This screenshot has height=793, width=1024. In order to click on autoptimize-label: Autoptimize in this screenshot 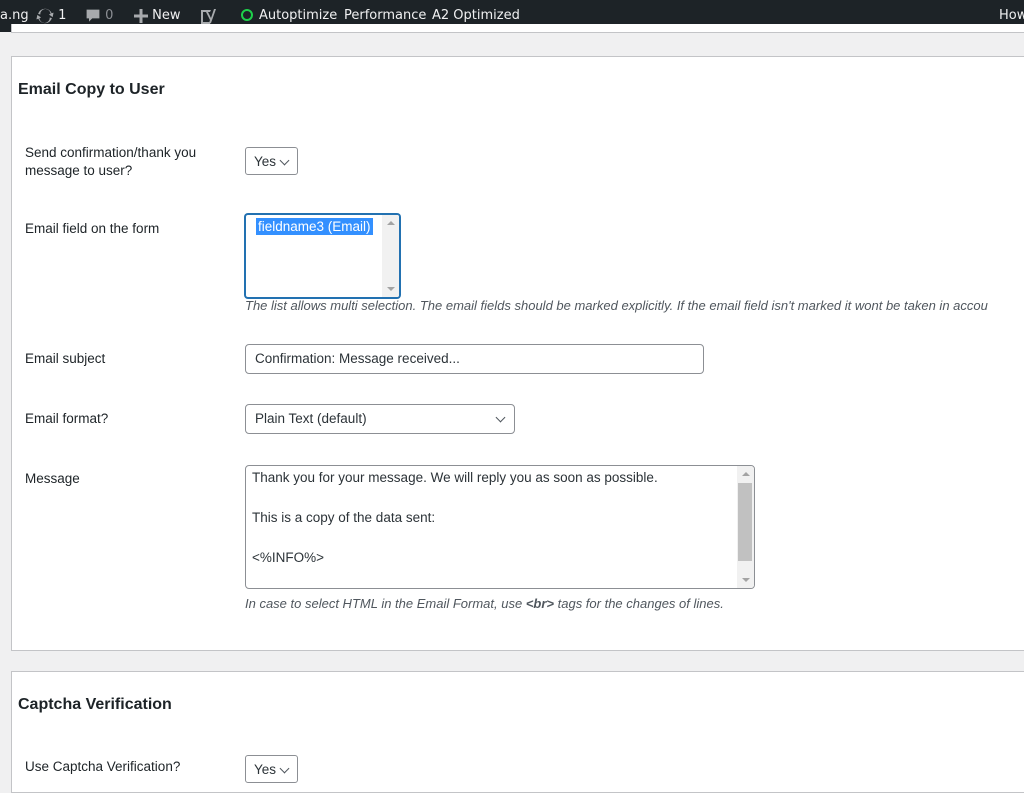, I will do `click(298, 15)`.